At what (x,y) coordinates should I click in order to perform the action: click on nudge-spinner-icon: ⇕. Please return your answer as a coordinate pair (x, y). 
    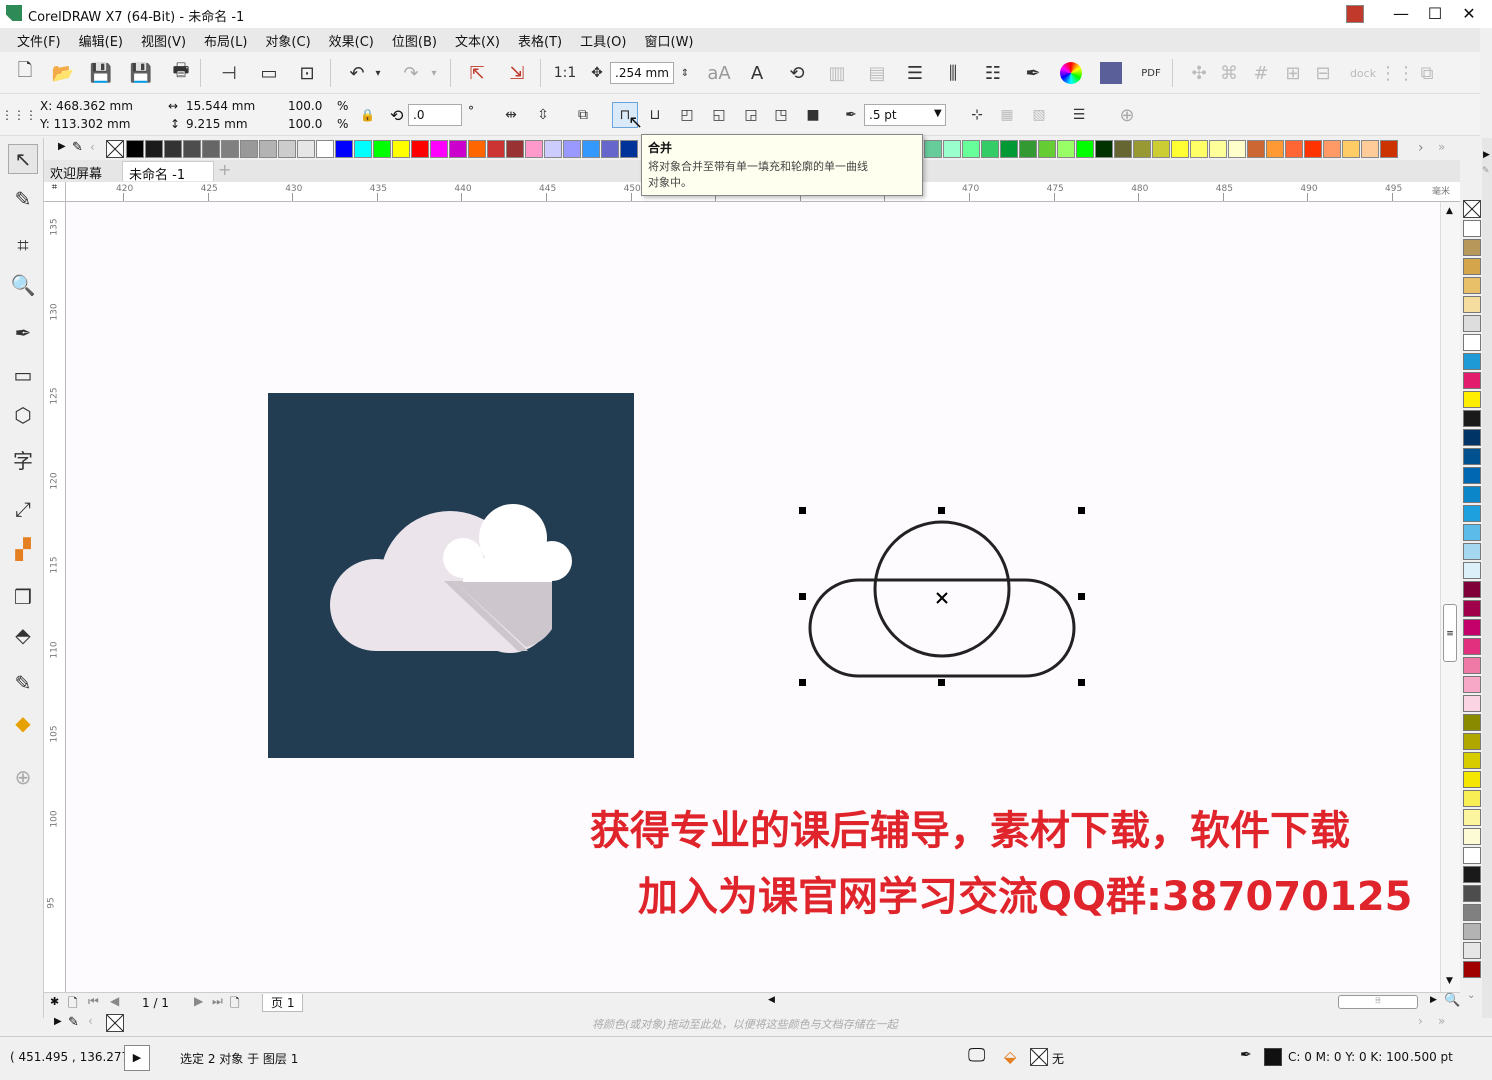
    Looking at the image, I should click on (685, 73).